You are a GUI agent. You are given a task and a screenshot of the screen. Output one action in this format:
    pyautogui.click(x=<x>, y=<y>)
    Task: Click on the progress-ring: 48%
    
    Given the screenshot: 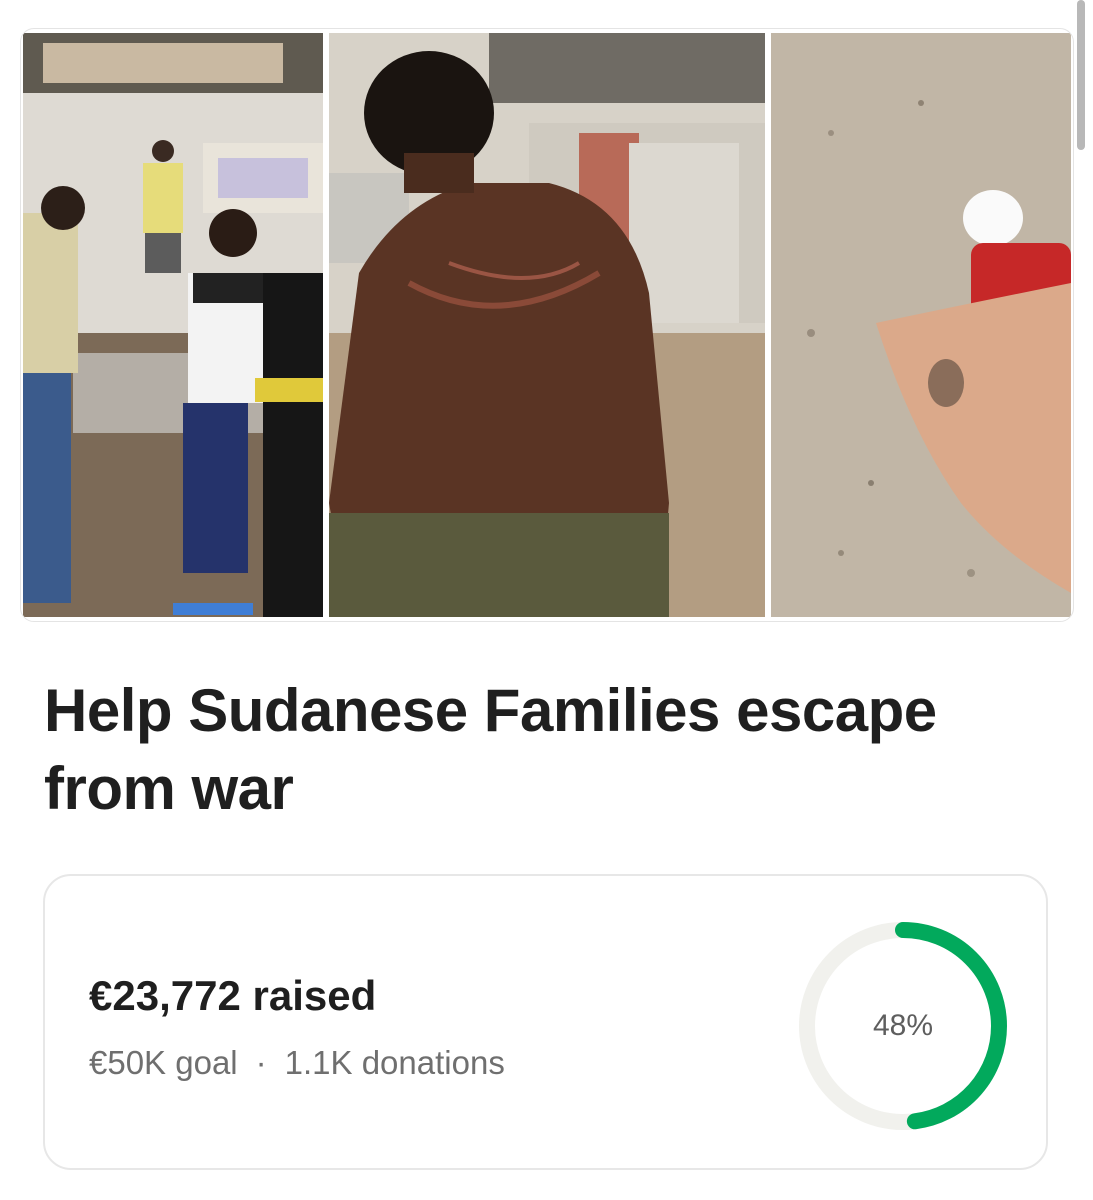 What is the action you would take?
    pyautogui.click(x=903, y=1026)
    